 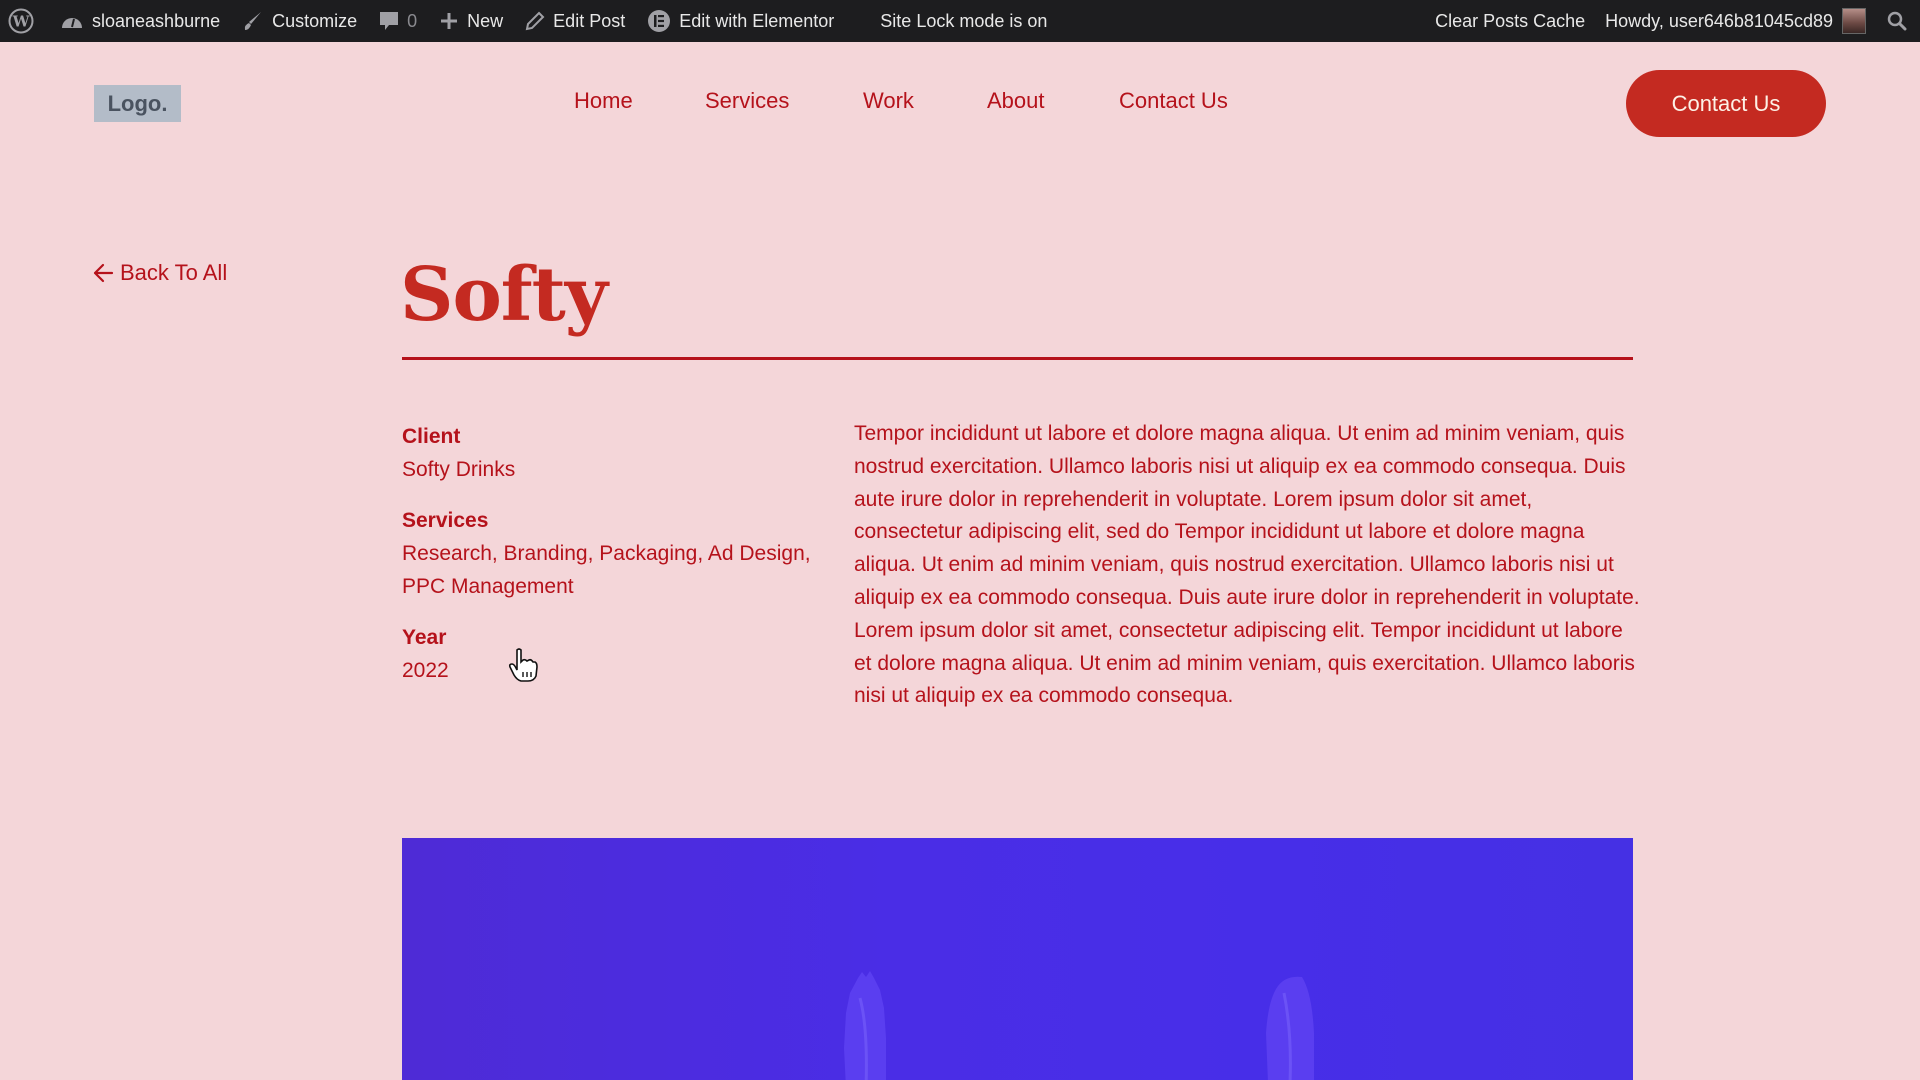 I want to click on howdy-label: Howdy, user646b81045cd89, so click(x=1719, y=20).